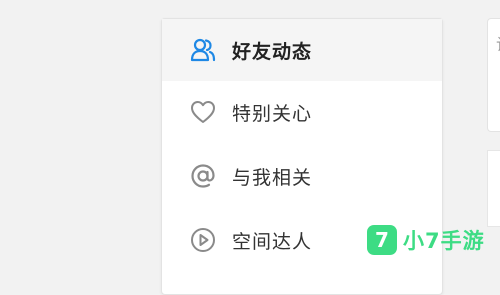  Describe the element at coordinates (498, 43) in the screenshot. I see `partial-text: 让` at that location.